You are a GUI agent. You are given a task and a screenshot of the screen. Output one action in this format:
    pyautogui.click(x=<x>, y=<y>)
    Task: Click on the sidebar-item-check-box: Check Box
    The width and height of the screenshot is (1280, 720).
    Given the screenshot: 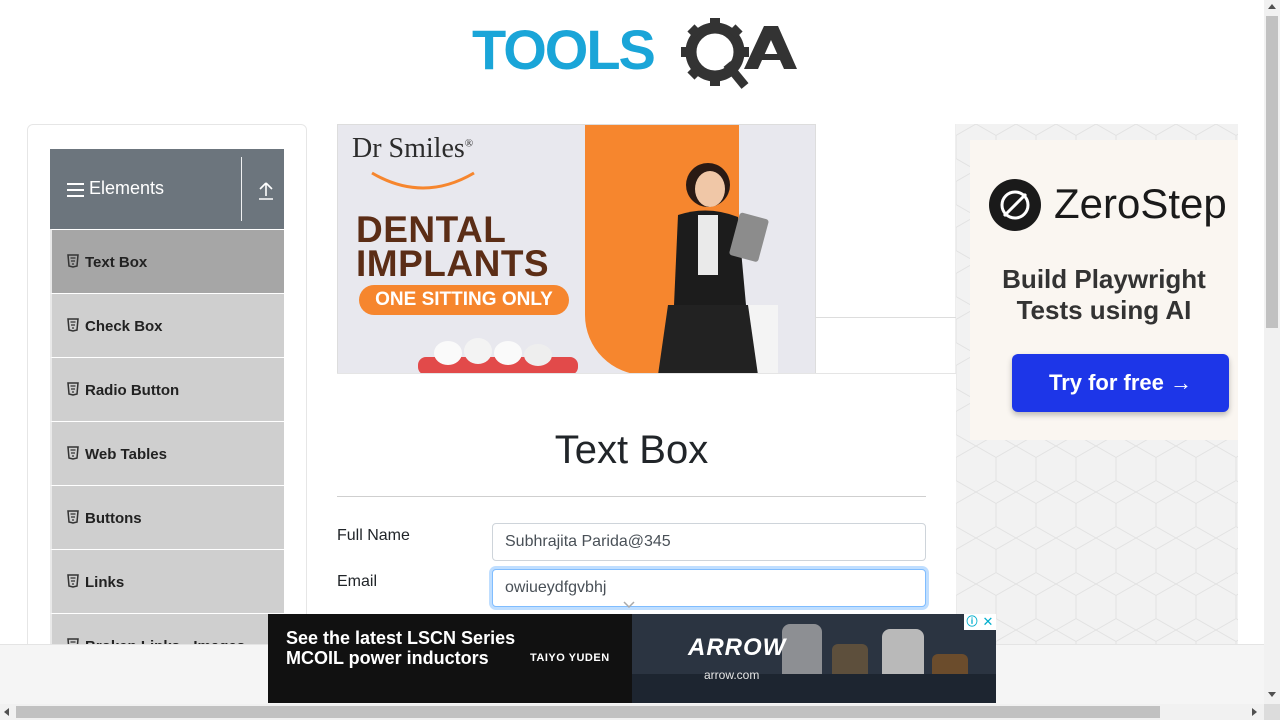 What is the action you would take?
    pyautogui.click(x=167, y=325)
    